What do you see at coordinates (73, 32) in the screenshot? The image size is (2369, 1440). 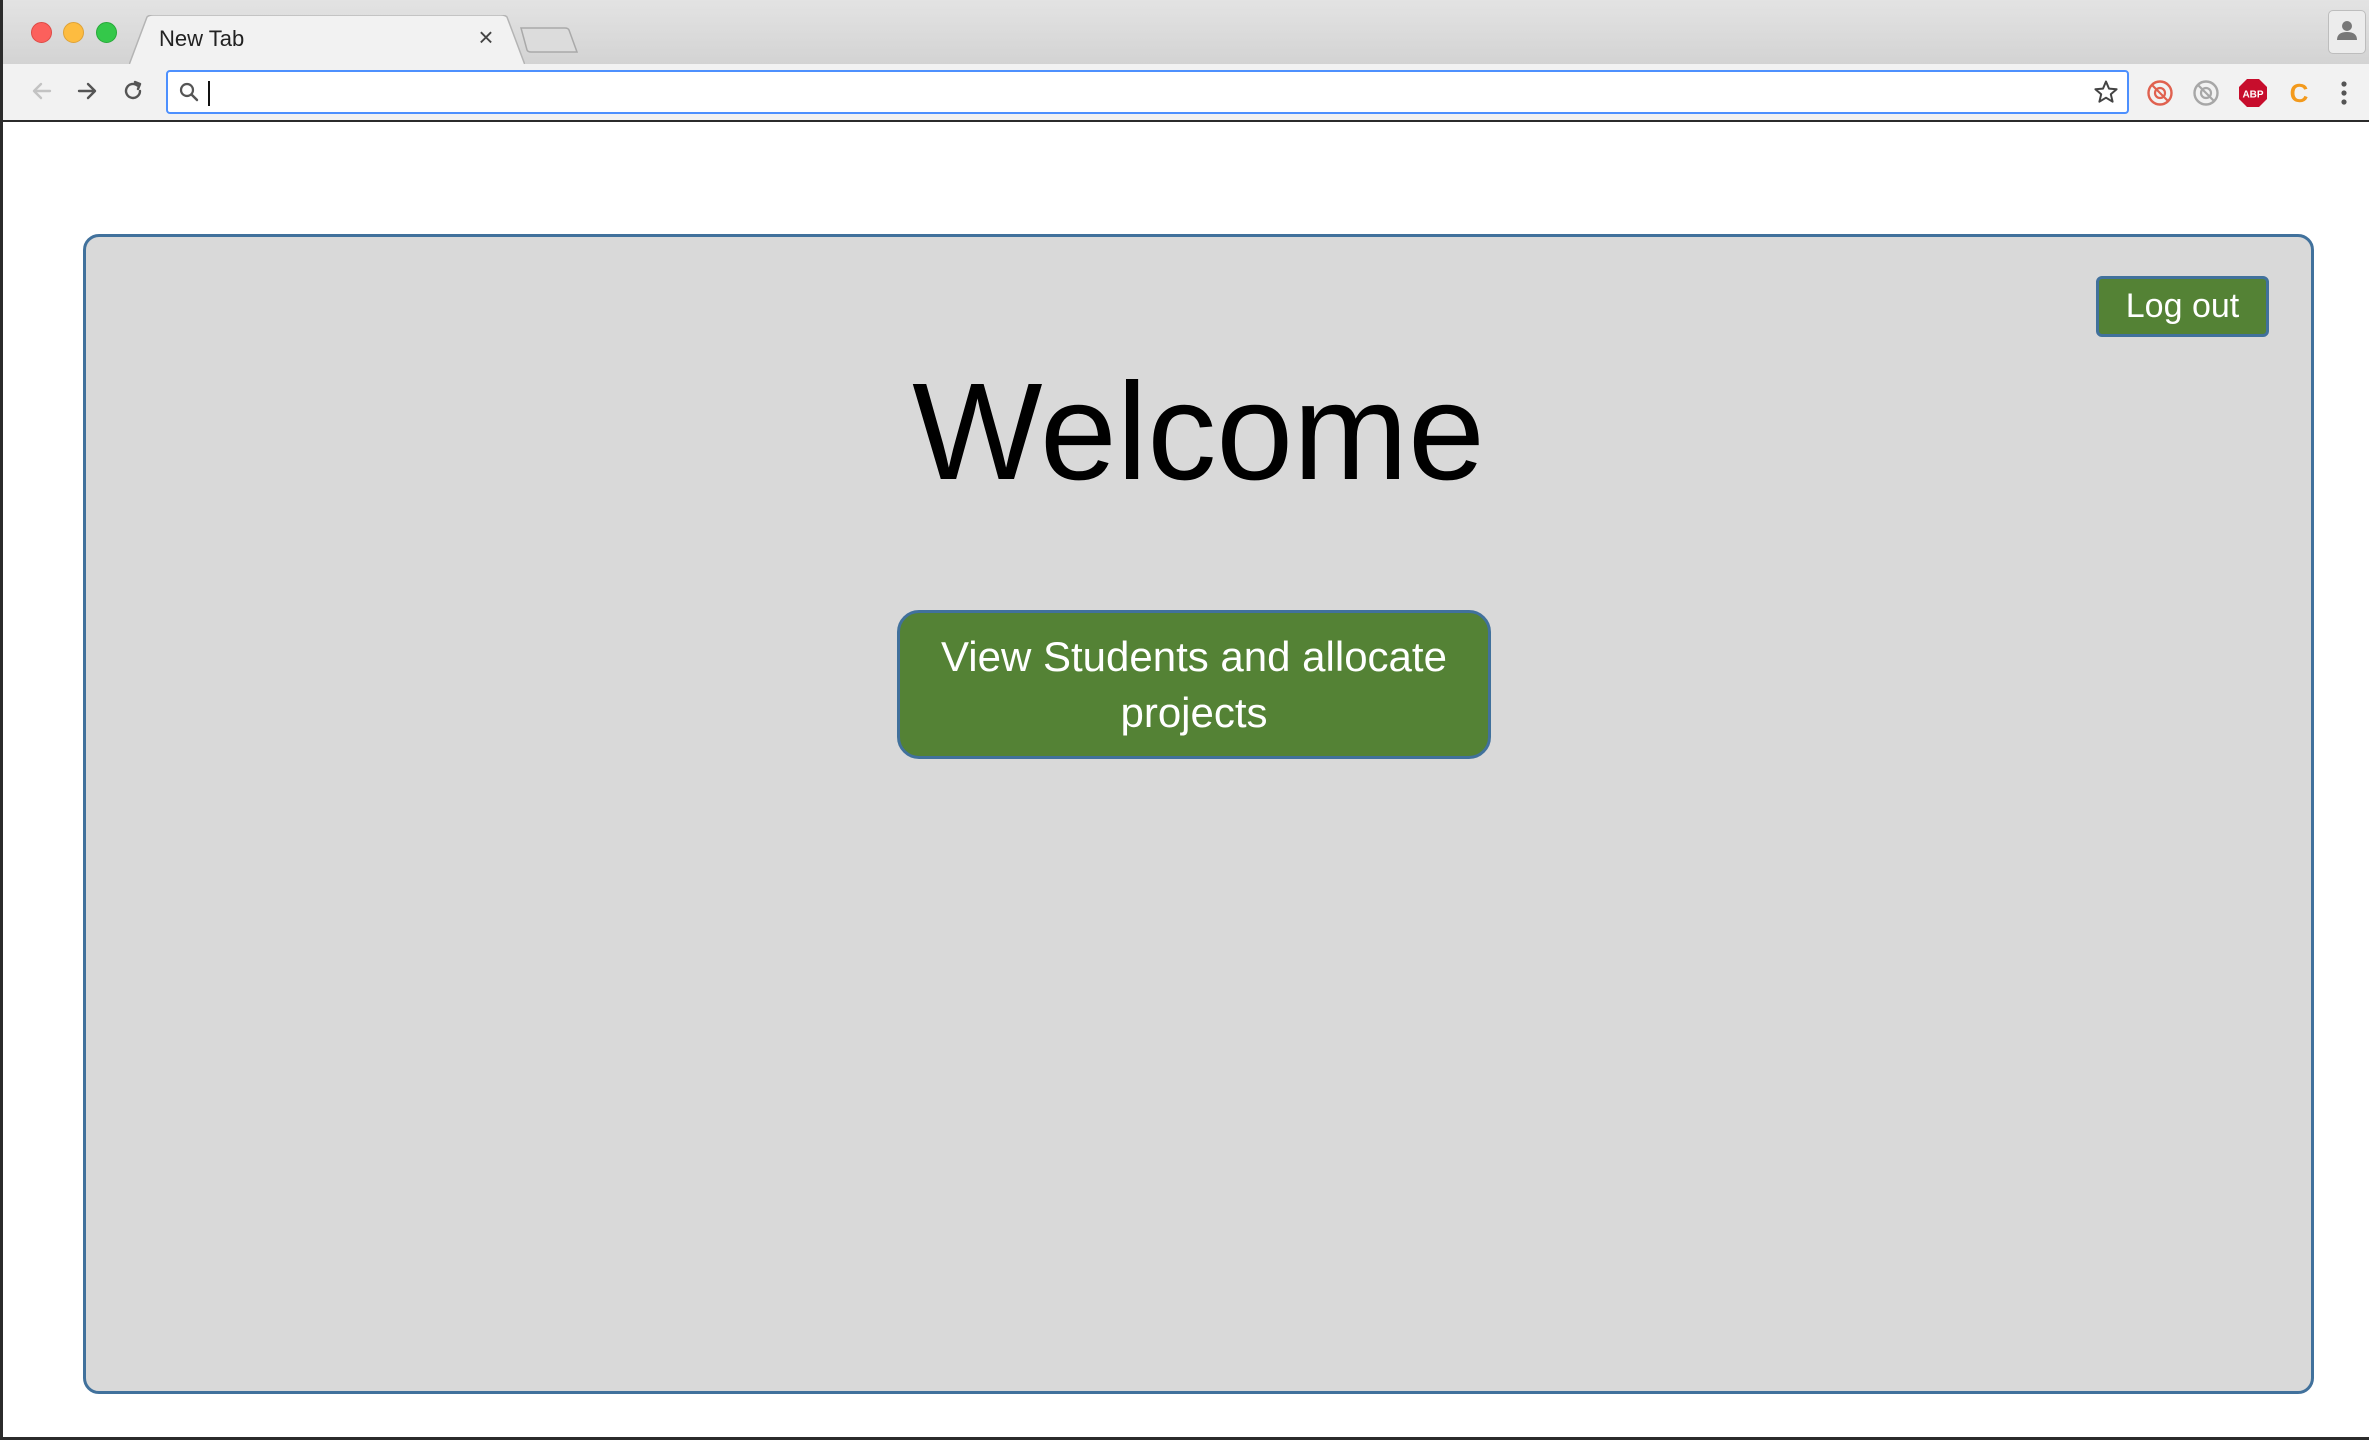 I see `minimize-window-button` at bounding box center [73, 32].